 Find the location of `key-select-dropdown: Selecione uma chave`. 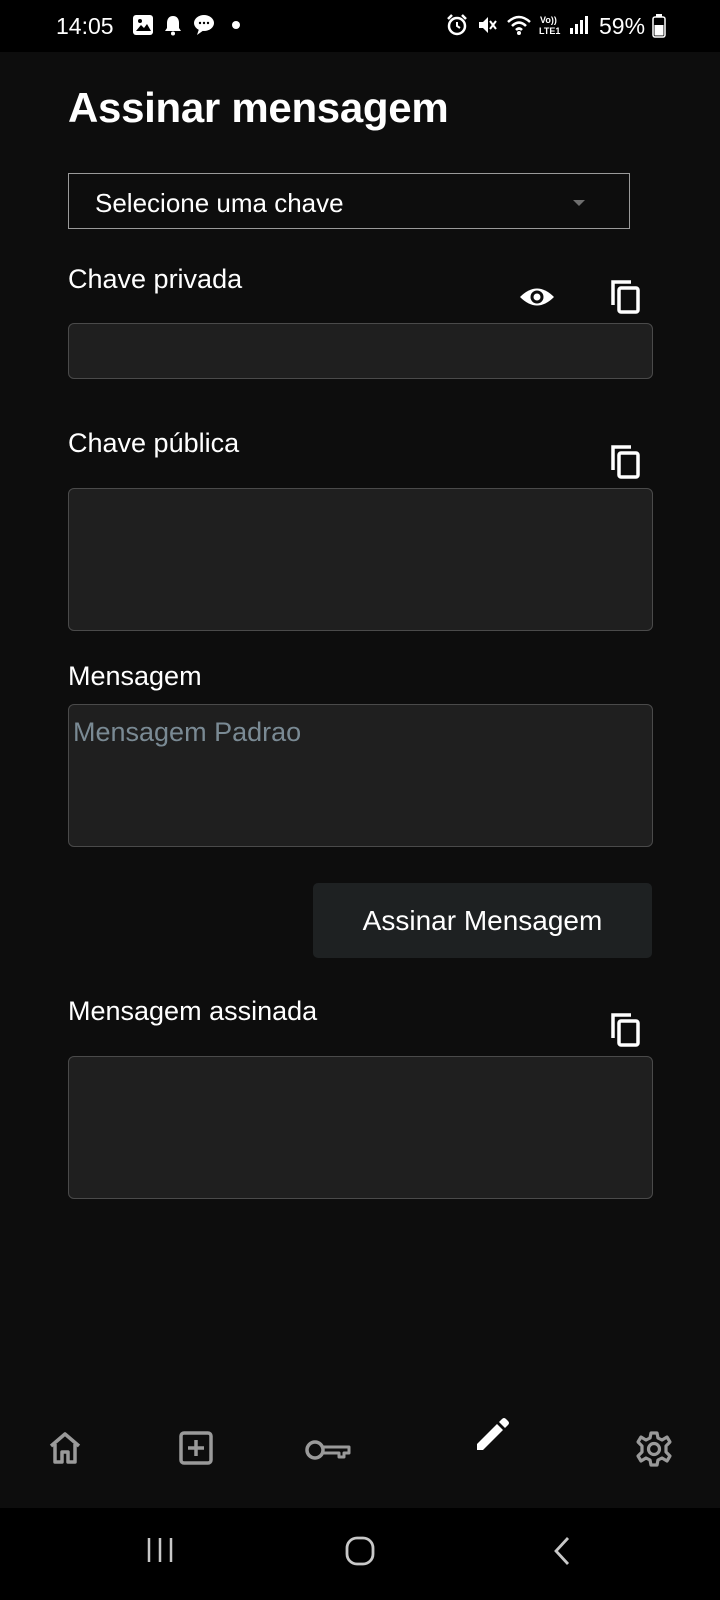

key-select-dropdown: Selecione uma chave is located at coordinates (349, 201).